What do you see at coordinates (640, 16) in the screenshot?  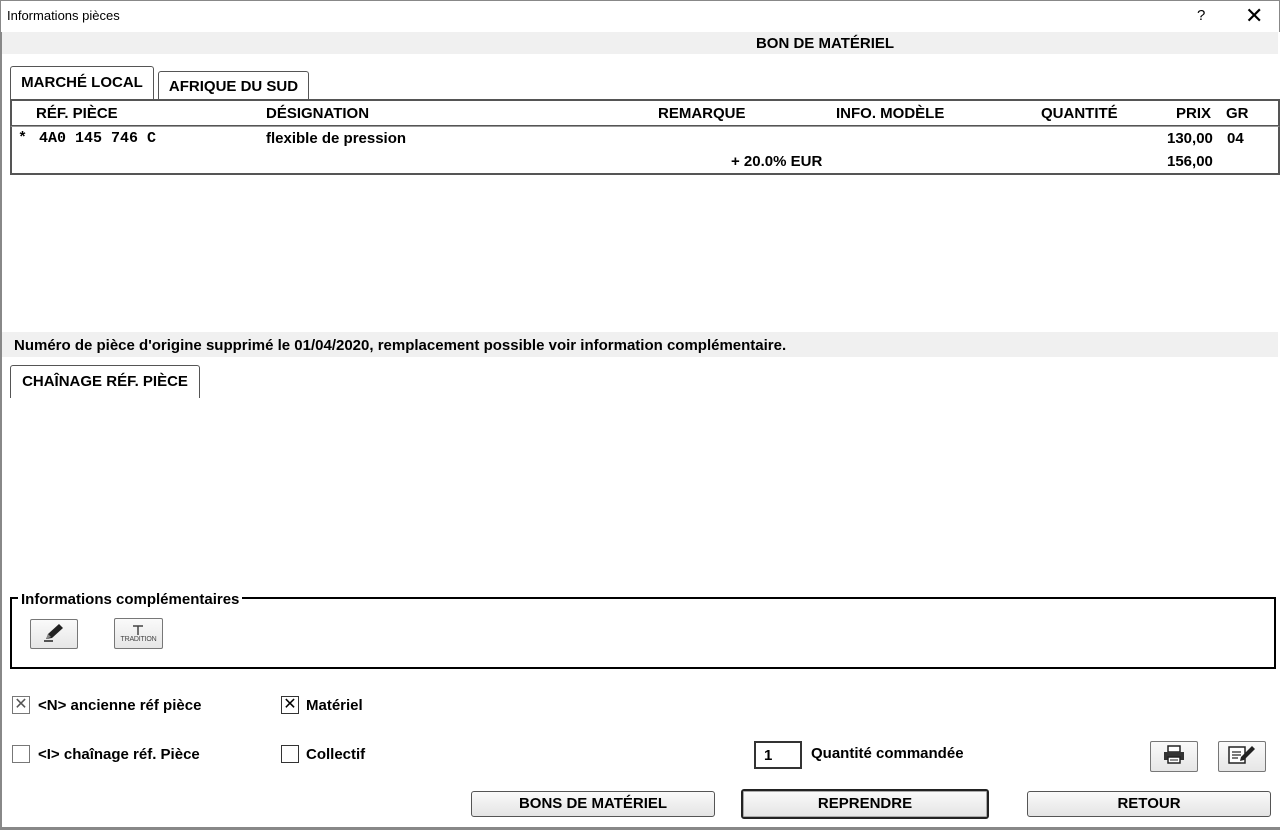 I see `title-bar: Informations pièces ? ✕` at bounding box center [640, 16].